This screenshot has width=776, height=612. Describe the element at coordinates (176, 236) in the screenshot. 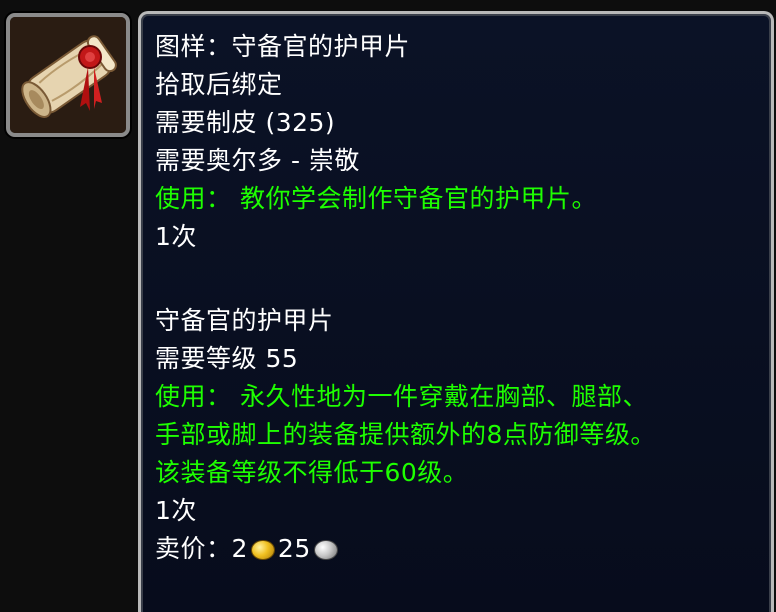

I see `charges-text: 1次` at that location.